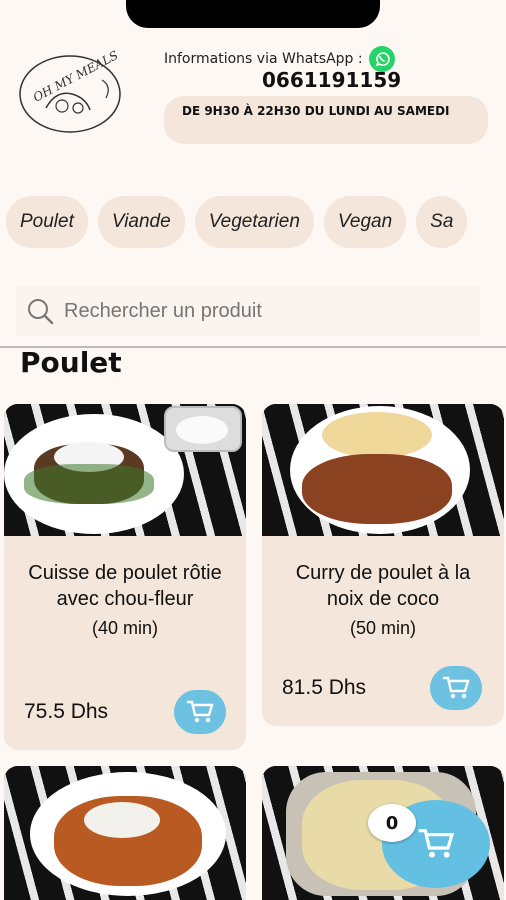 The height and width of the screenshot is (900, 506). Describe the element at coordinates (382, 628) in the screenshot. I see `product-time: (50 min)` at that location.